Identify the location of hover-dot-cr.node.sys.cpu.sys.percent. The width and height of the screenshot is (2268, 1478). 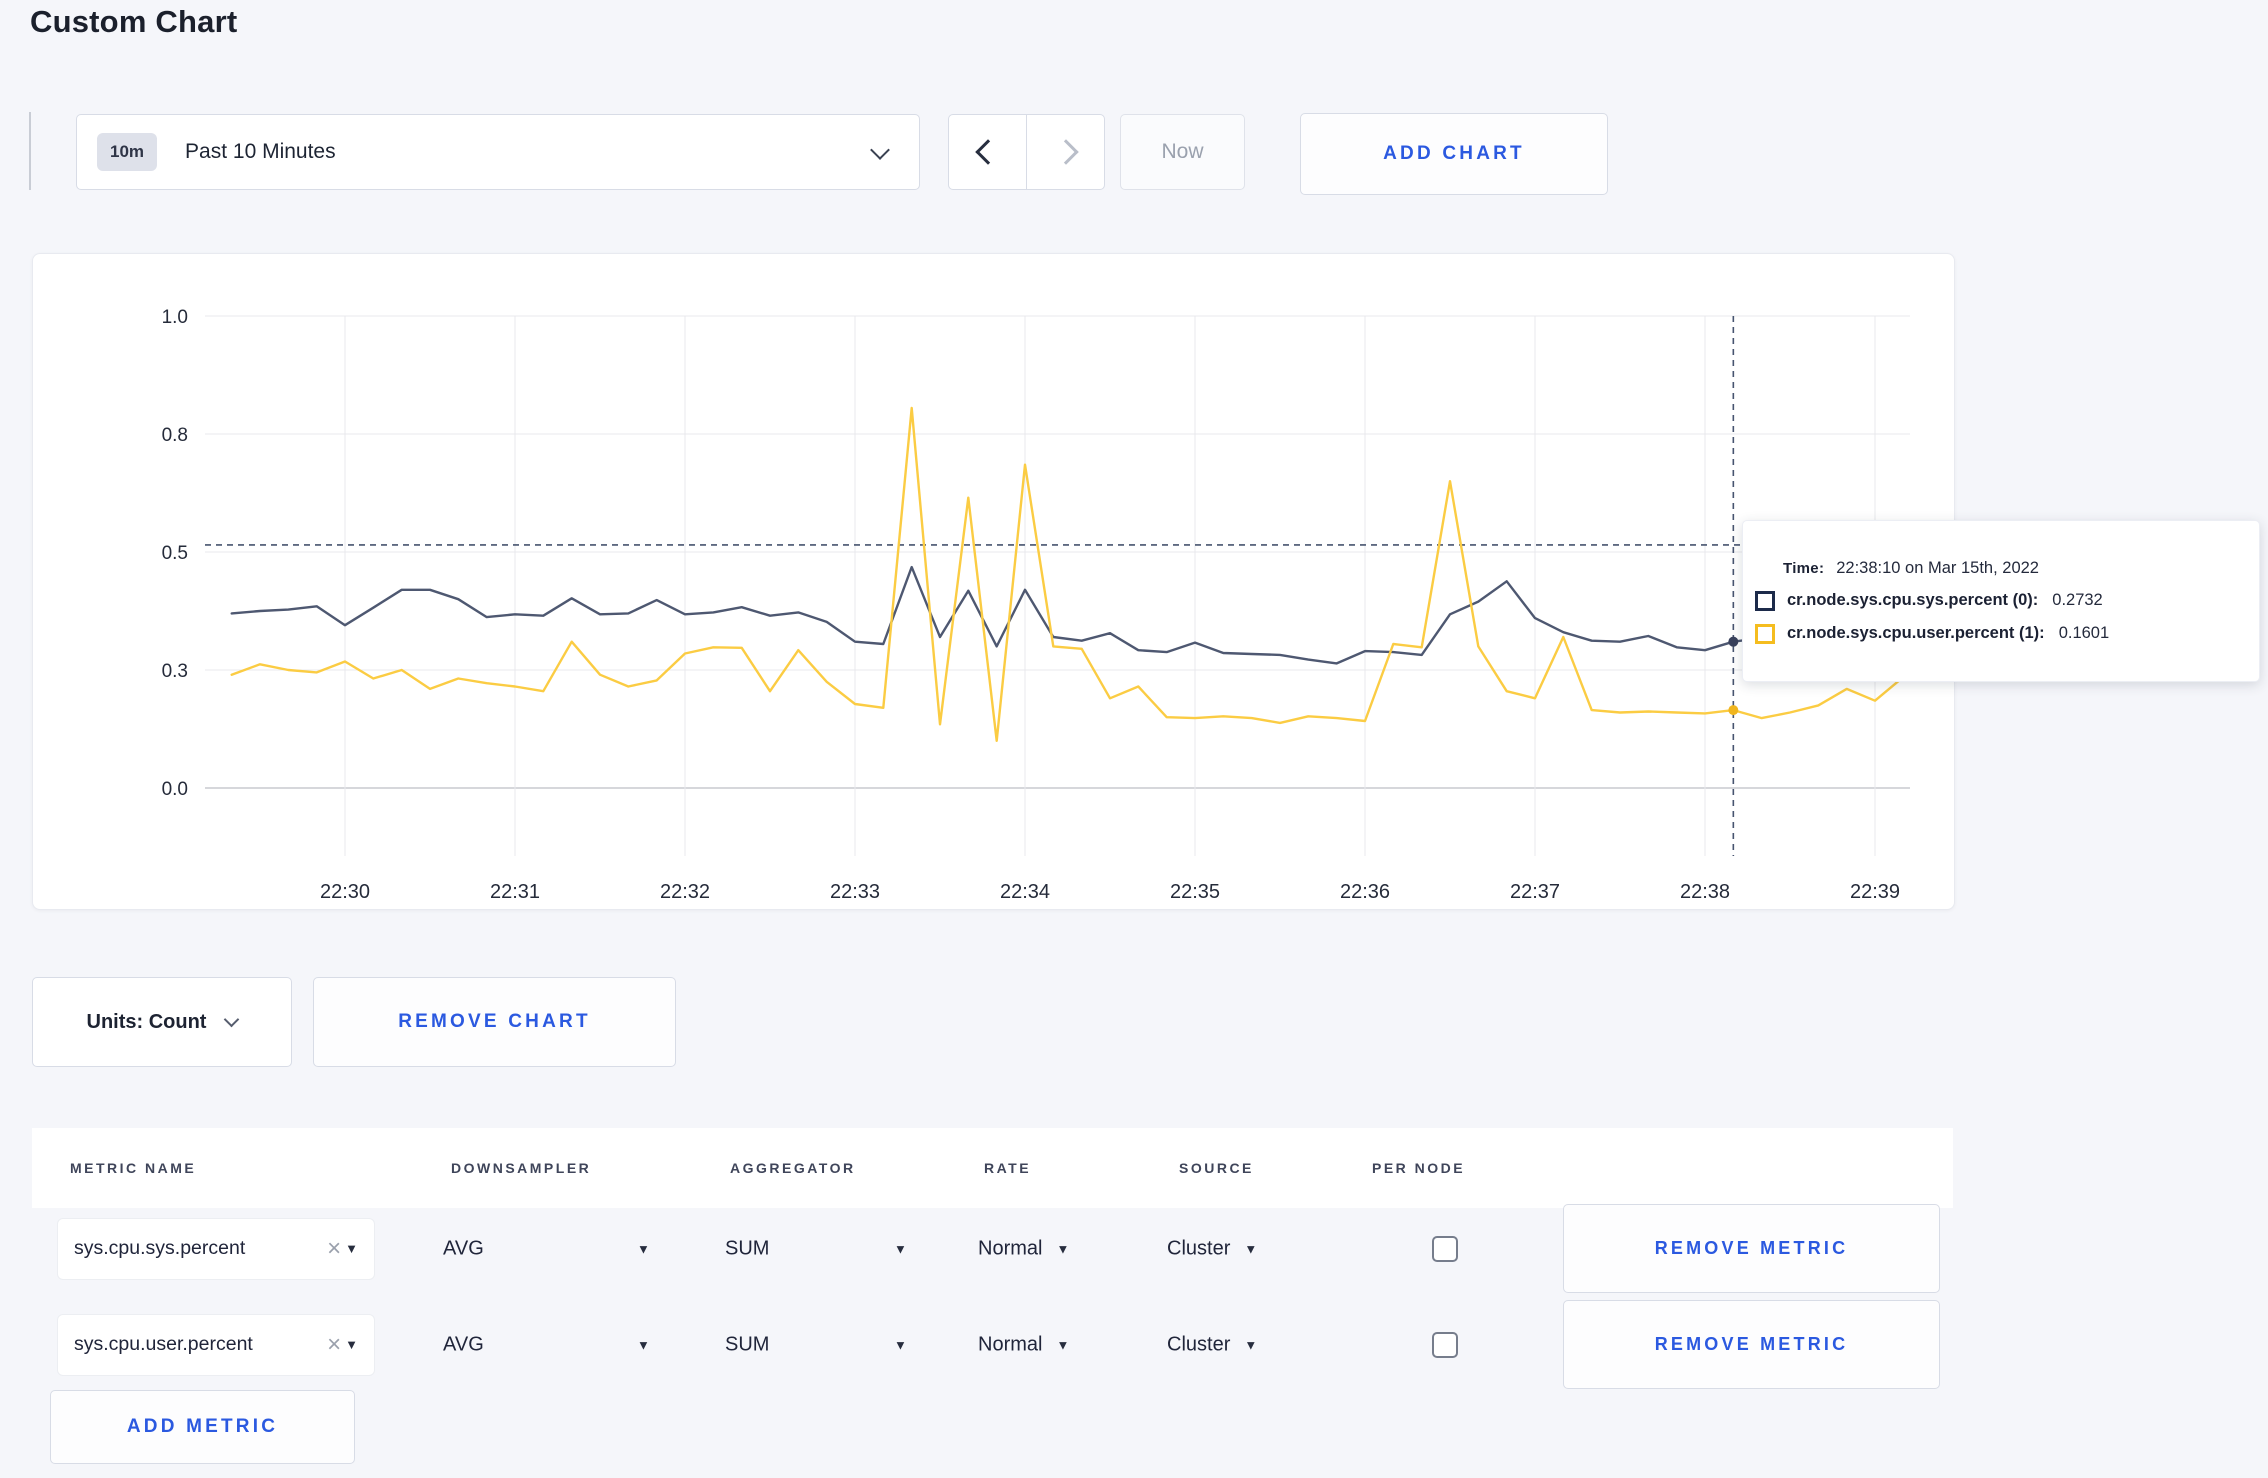
(1733, 641).